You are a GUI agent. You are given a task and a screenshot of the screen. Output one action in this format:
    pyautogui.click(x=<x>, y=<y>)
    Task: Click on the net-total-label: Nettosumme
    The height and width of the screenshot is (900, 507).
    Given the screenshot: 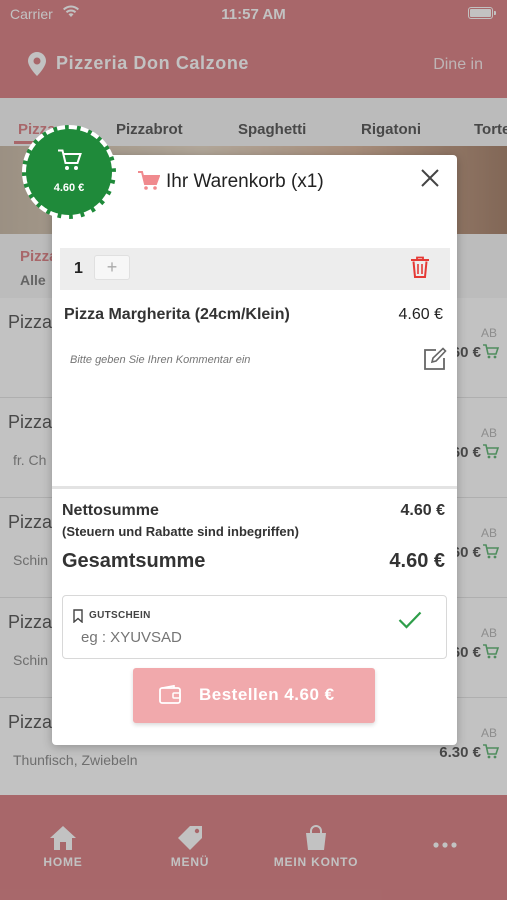 What is the action you would take?
    pyautogui.click(x=110, y=510)
    